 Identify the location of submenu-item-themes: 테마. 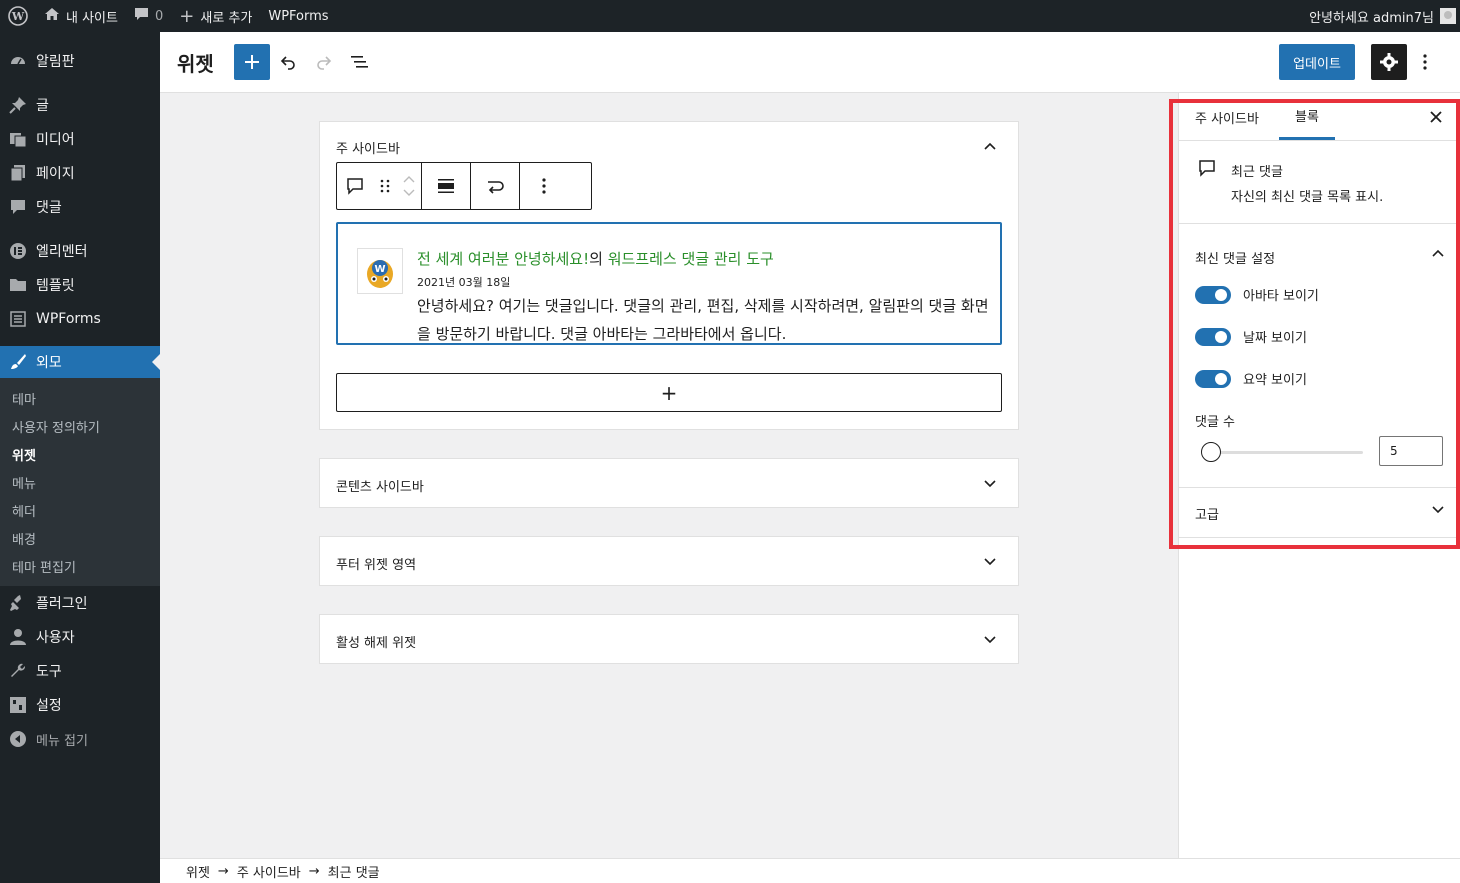
(80, 398).